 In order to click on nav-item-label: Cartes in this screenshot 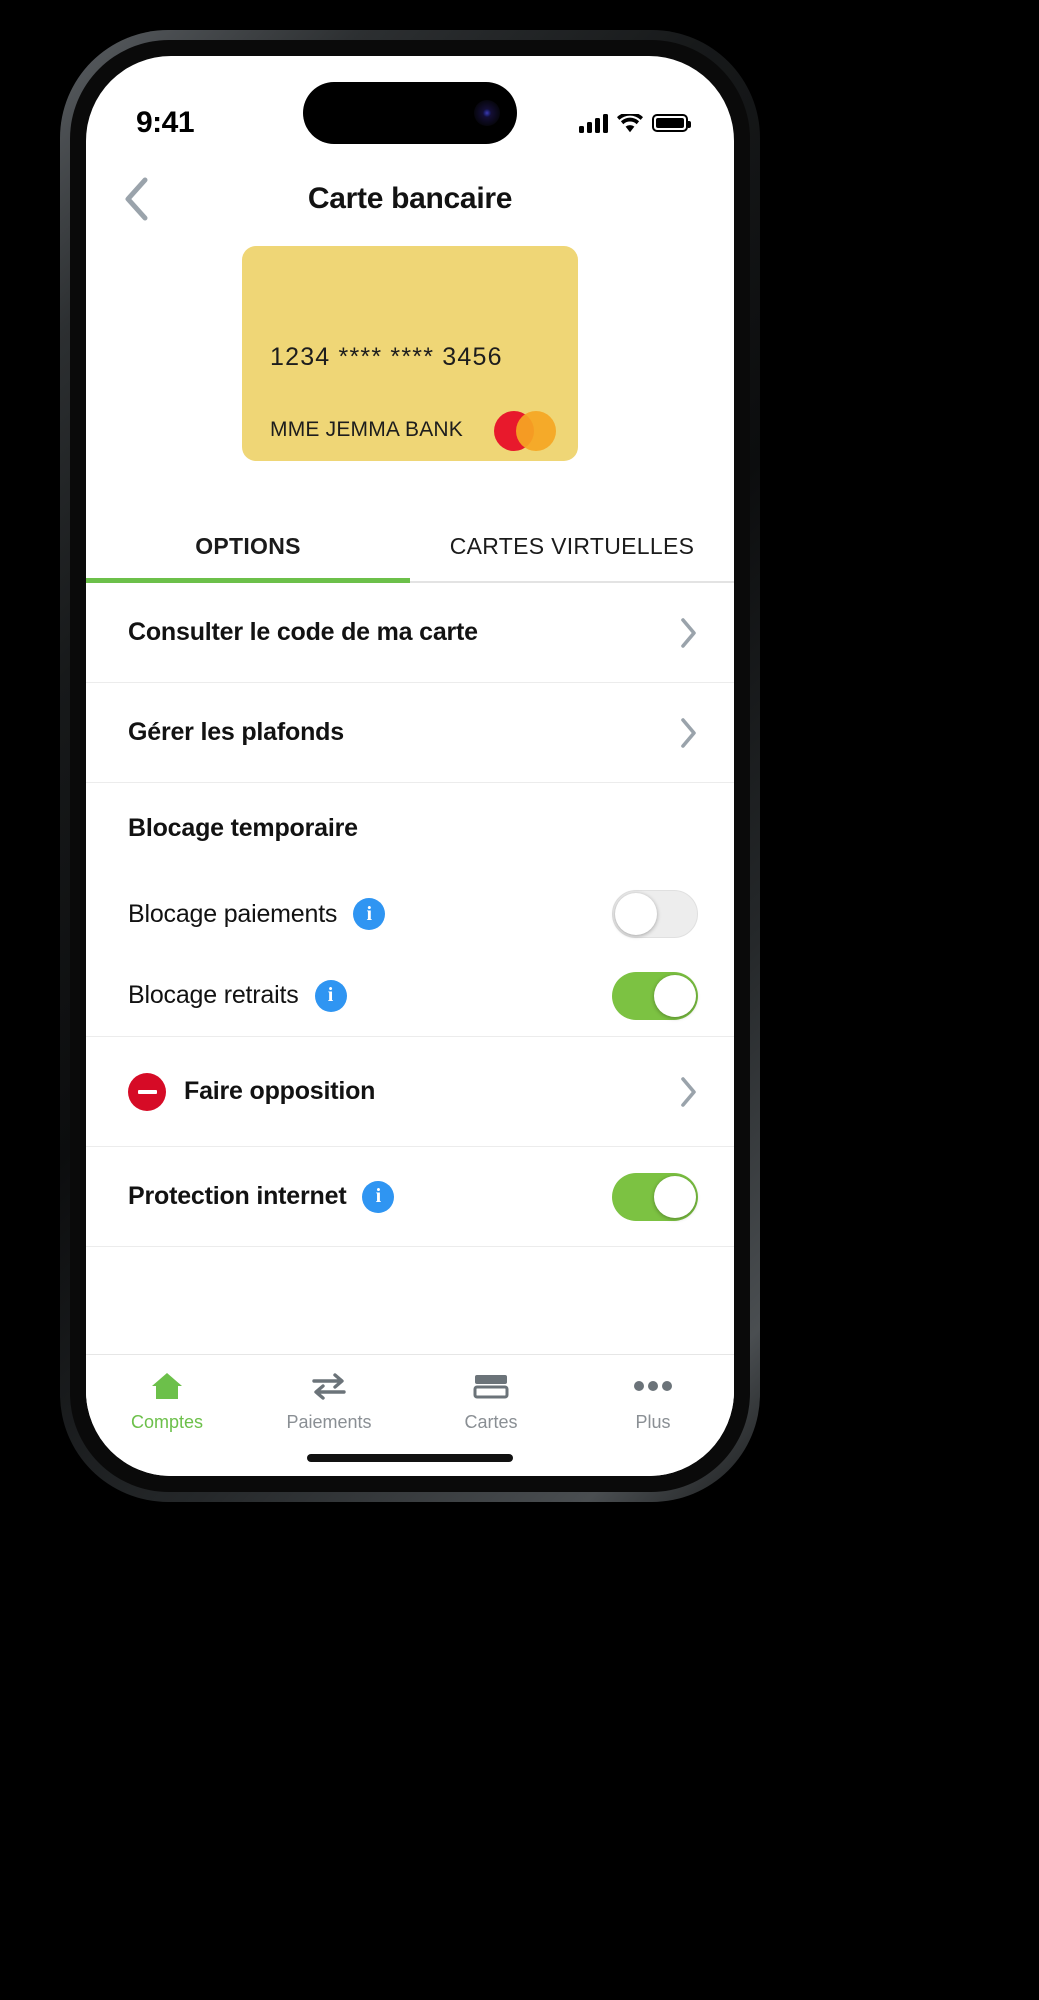, I will do `click(491, 1422)`.